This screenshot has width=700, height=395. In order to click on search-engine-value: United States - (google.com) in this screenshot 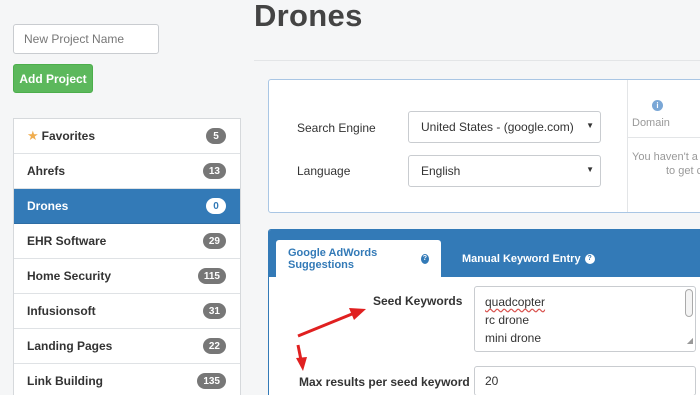, I will do `click(497, 127)`.